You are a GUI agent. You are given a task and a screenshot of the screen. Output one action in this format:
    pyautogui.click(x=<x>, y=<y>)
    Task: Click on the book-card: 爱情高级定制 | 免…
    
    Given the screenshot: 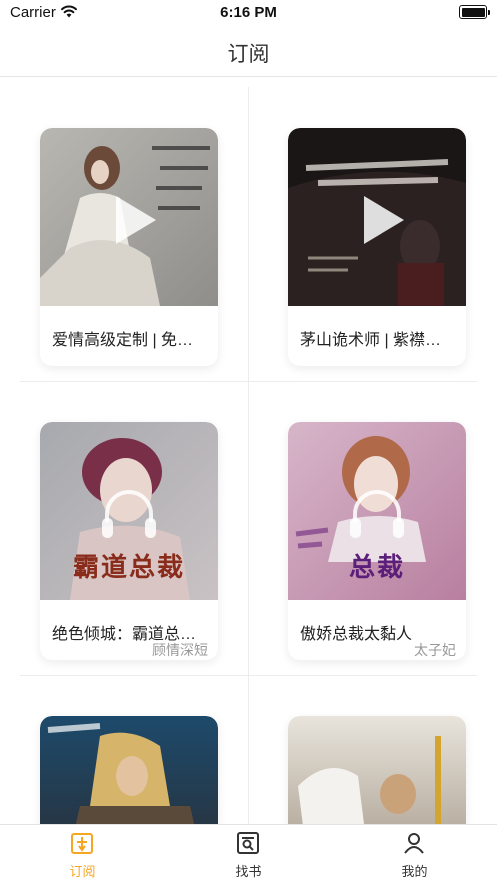 What is the action you would take?
    pyautogui.click(x=129, y=247)
    